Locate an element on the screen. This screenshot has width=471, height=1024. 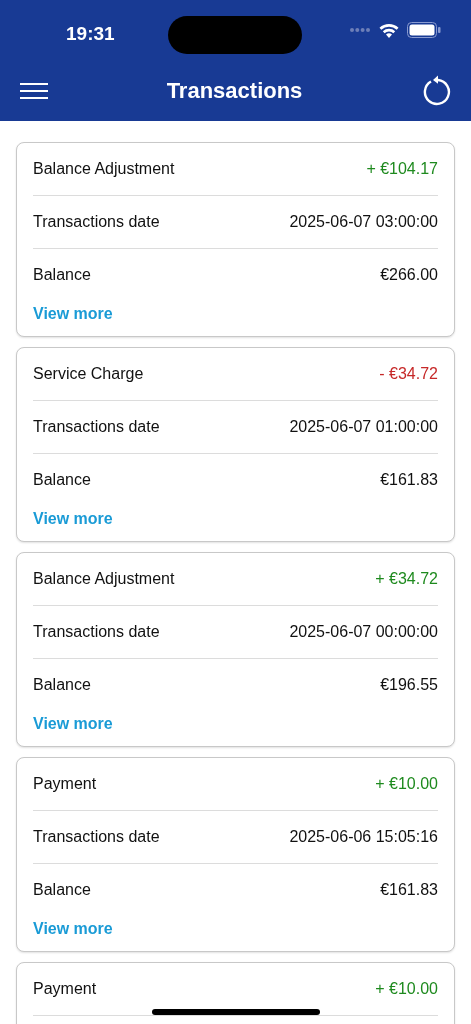
field-value: 2025-06-07 03:00:00 is located at coordinates (363, 222).